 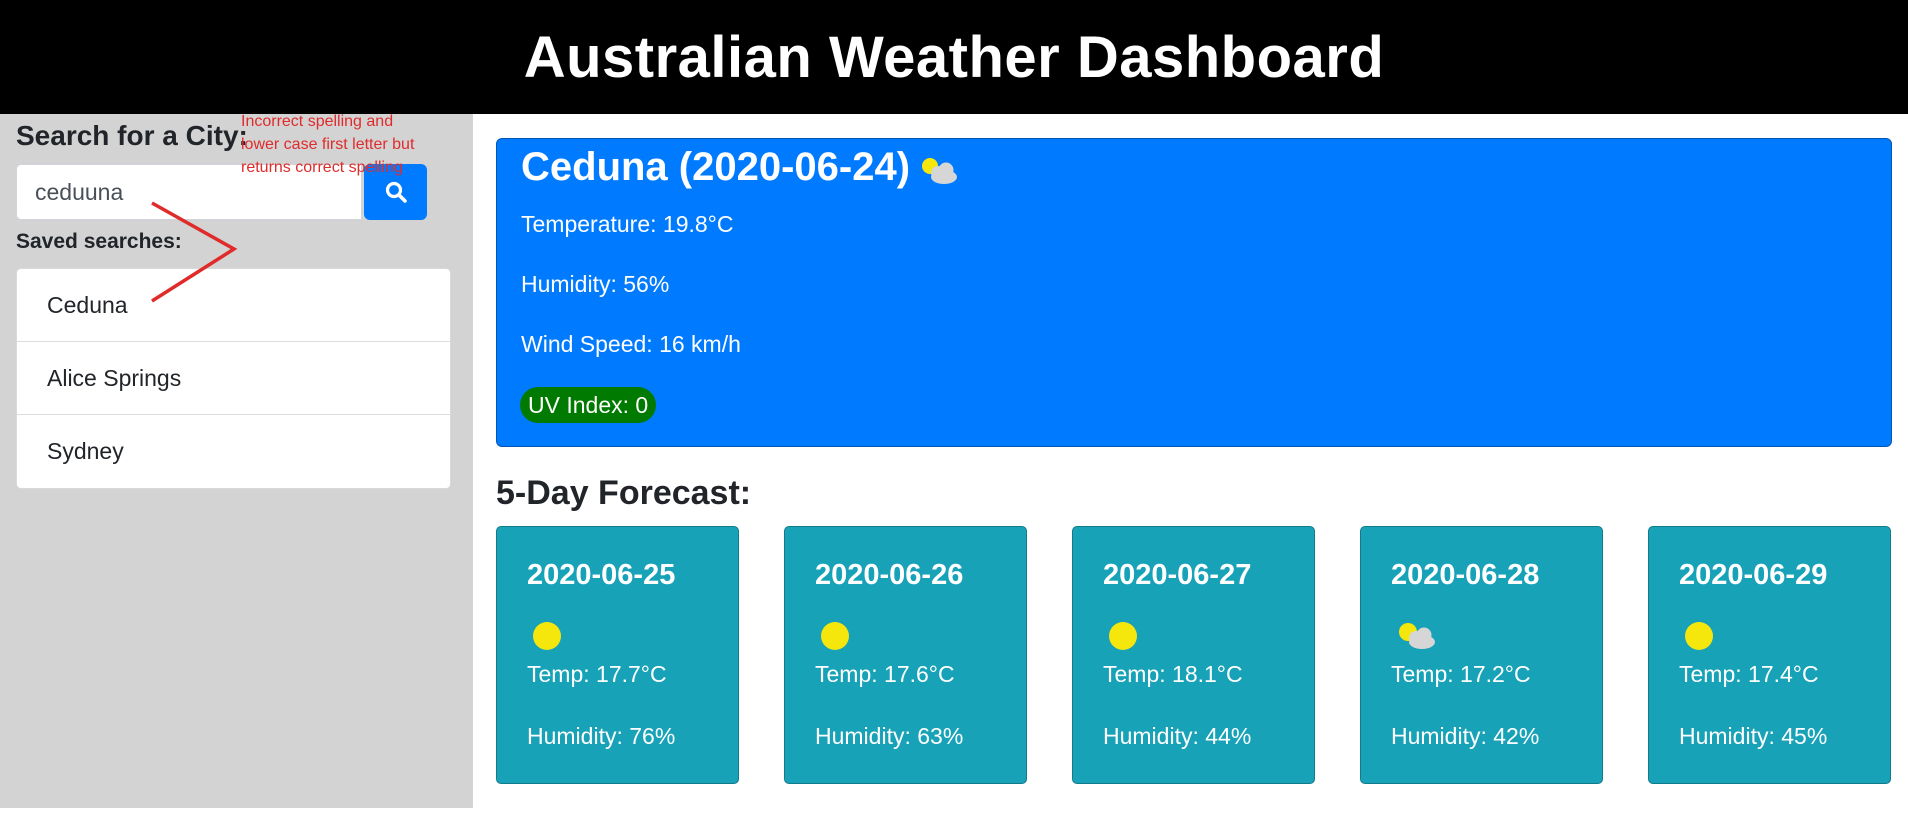 I want to click on forecast-date: 2020-06-29, so click(x=1753, y=575).